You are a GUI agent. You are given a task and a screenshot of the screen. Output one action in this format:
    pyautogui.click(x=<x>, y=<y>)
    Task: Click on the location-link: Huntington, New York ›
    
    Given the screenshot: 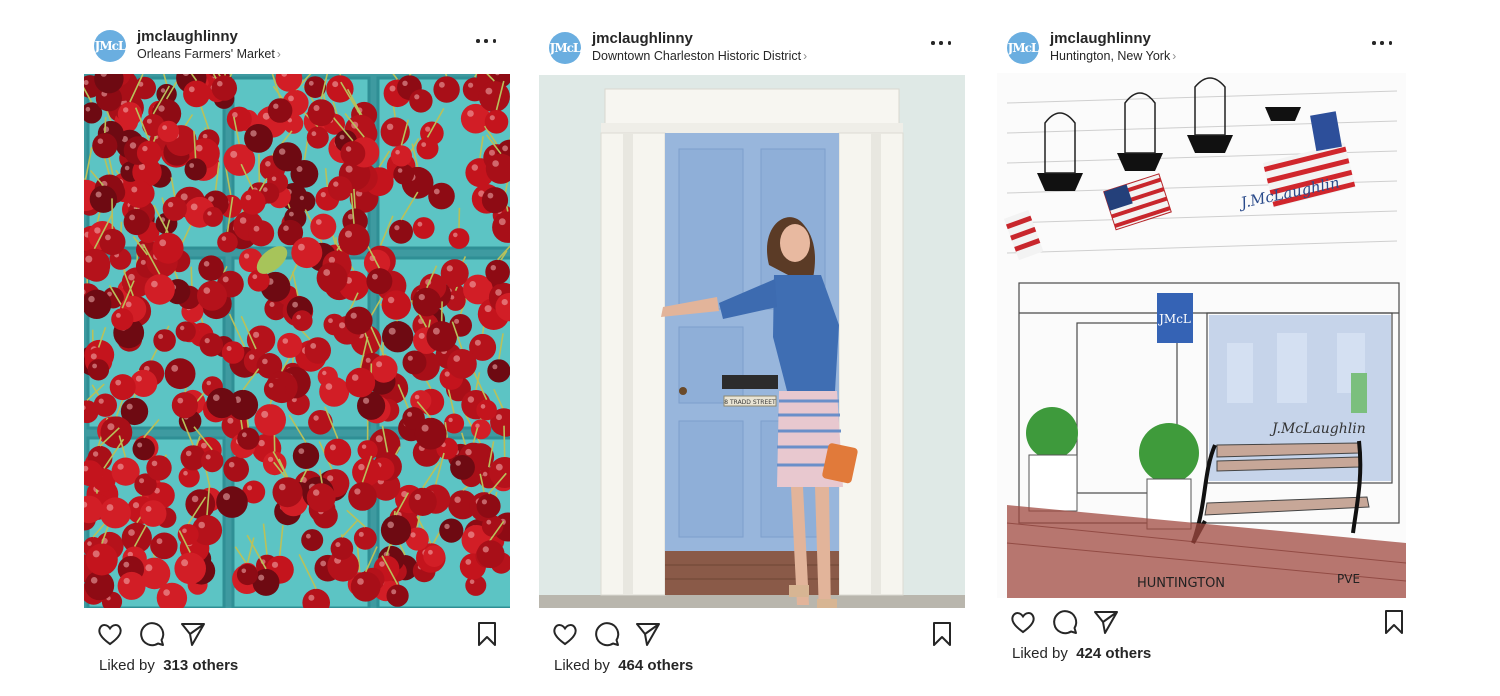 What is the action you would take?
    pyautogui.click(x=1113, y=56)
    